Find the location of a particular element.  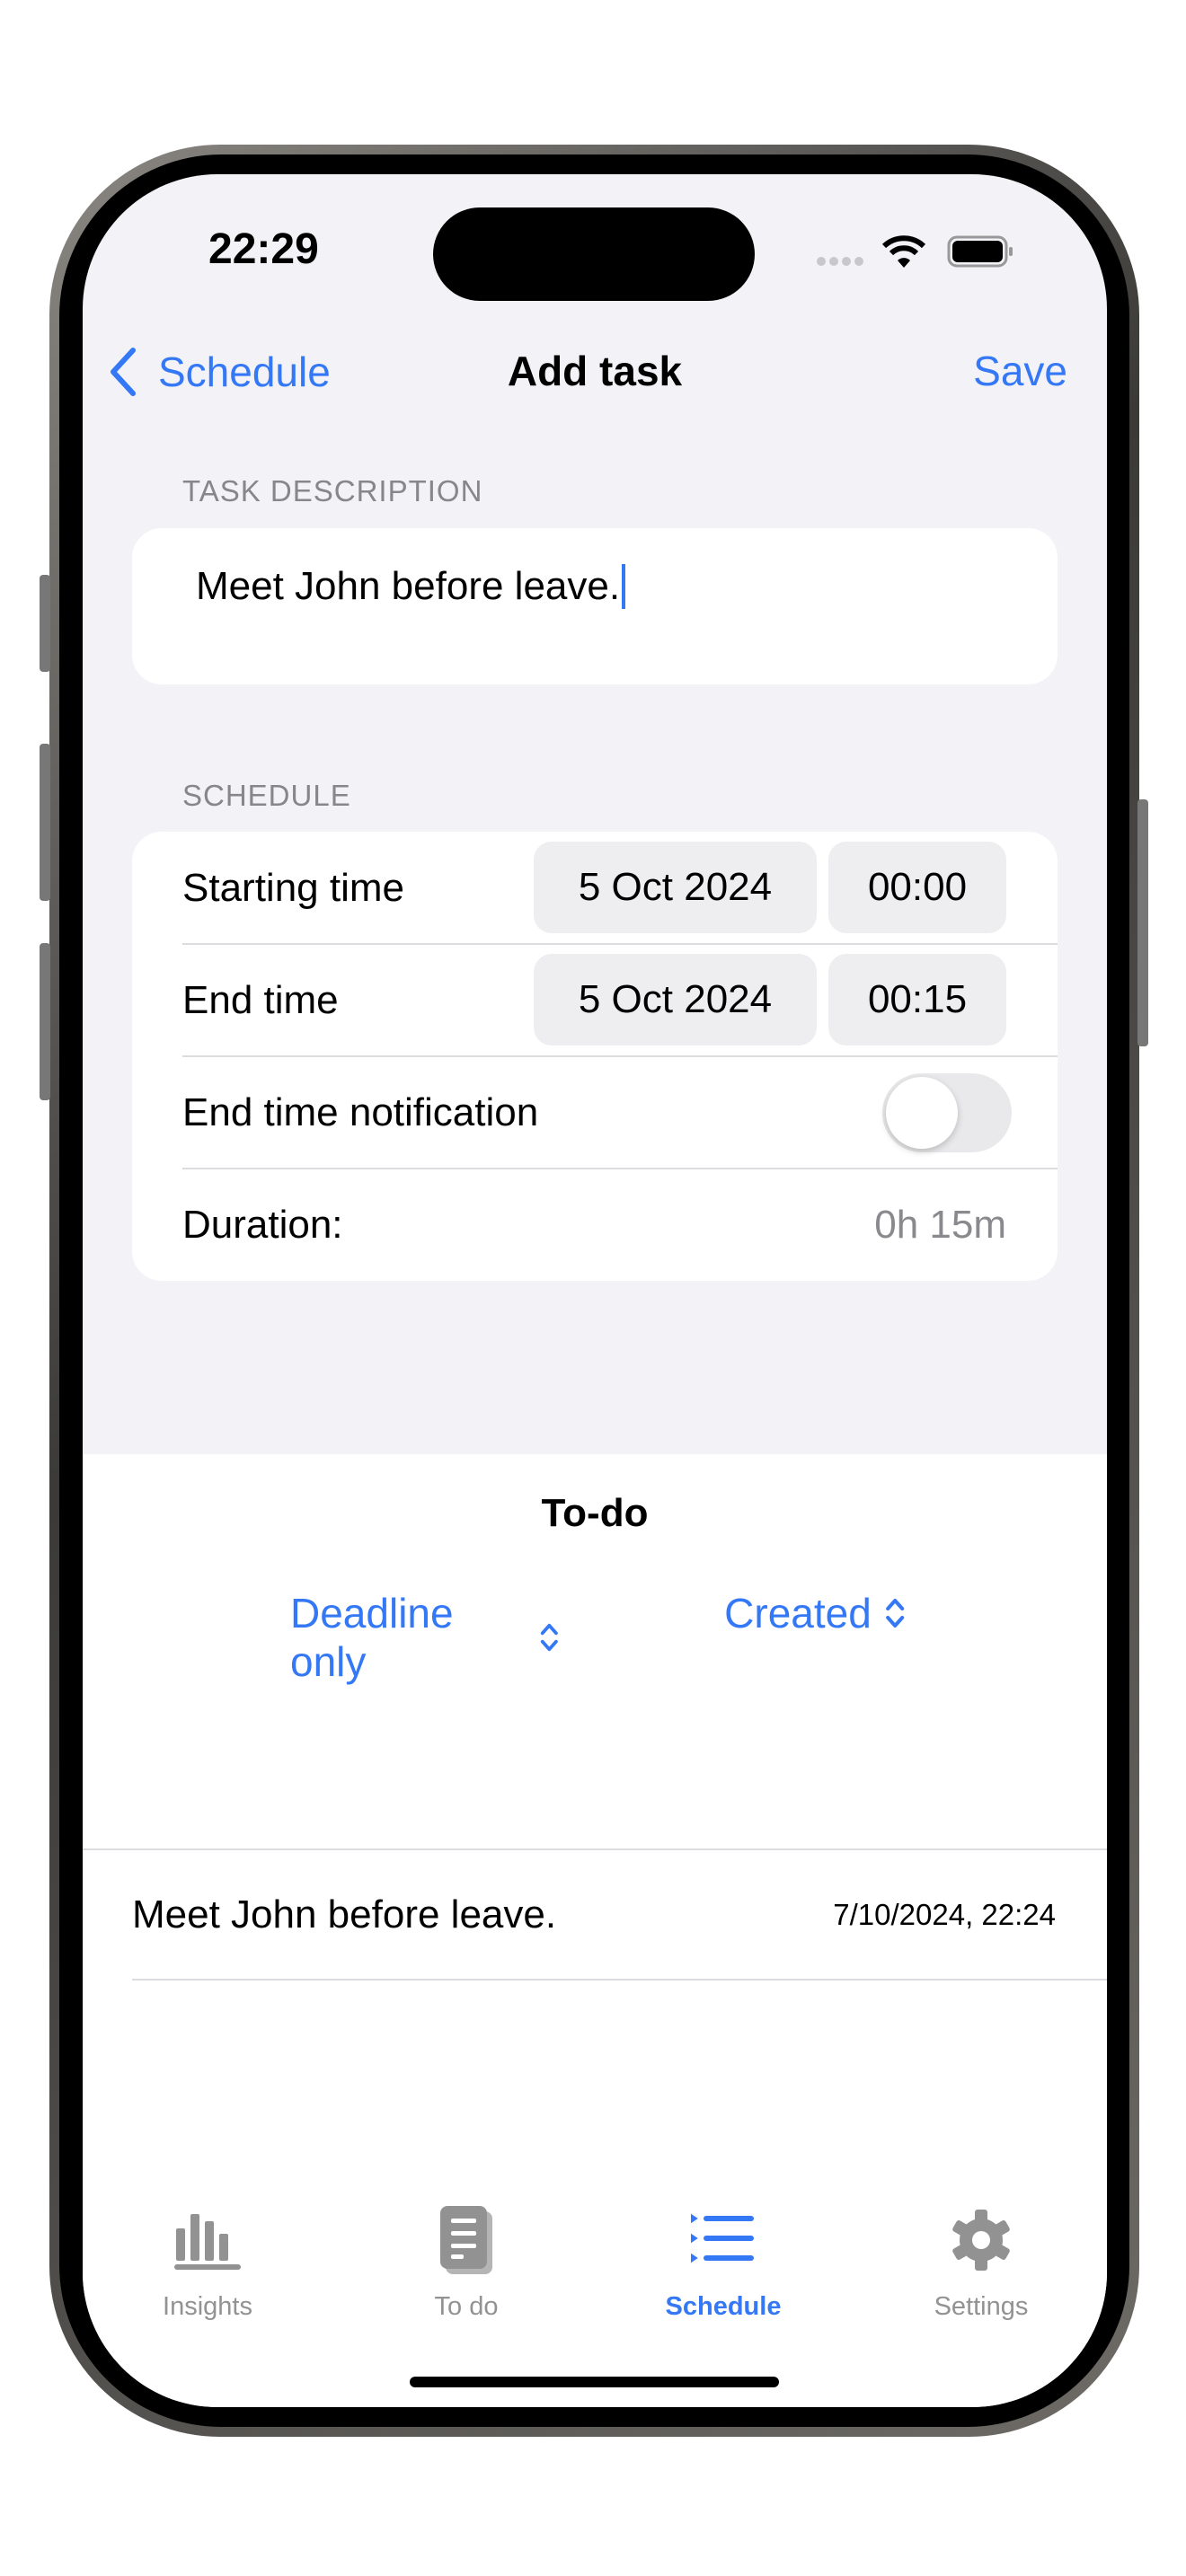

battery-icon is located at coordinates (980, 251).